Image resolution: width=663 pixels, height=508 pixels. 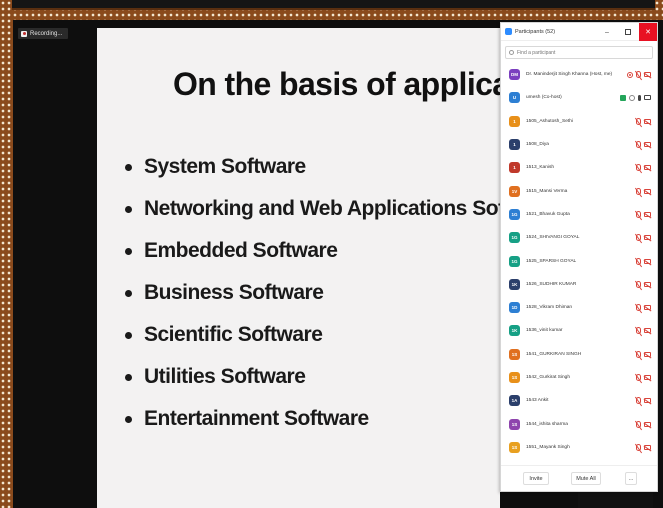 I want to click on maximize-button, so click(x=628, y=32).